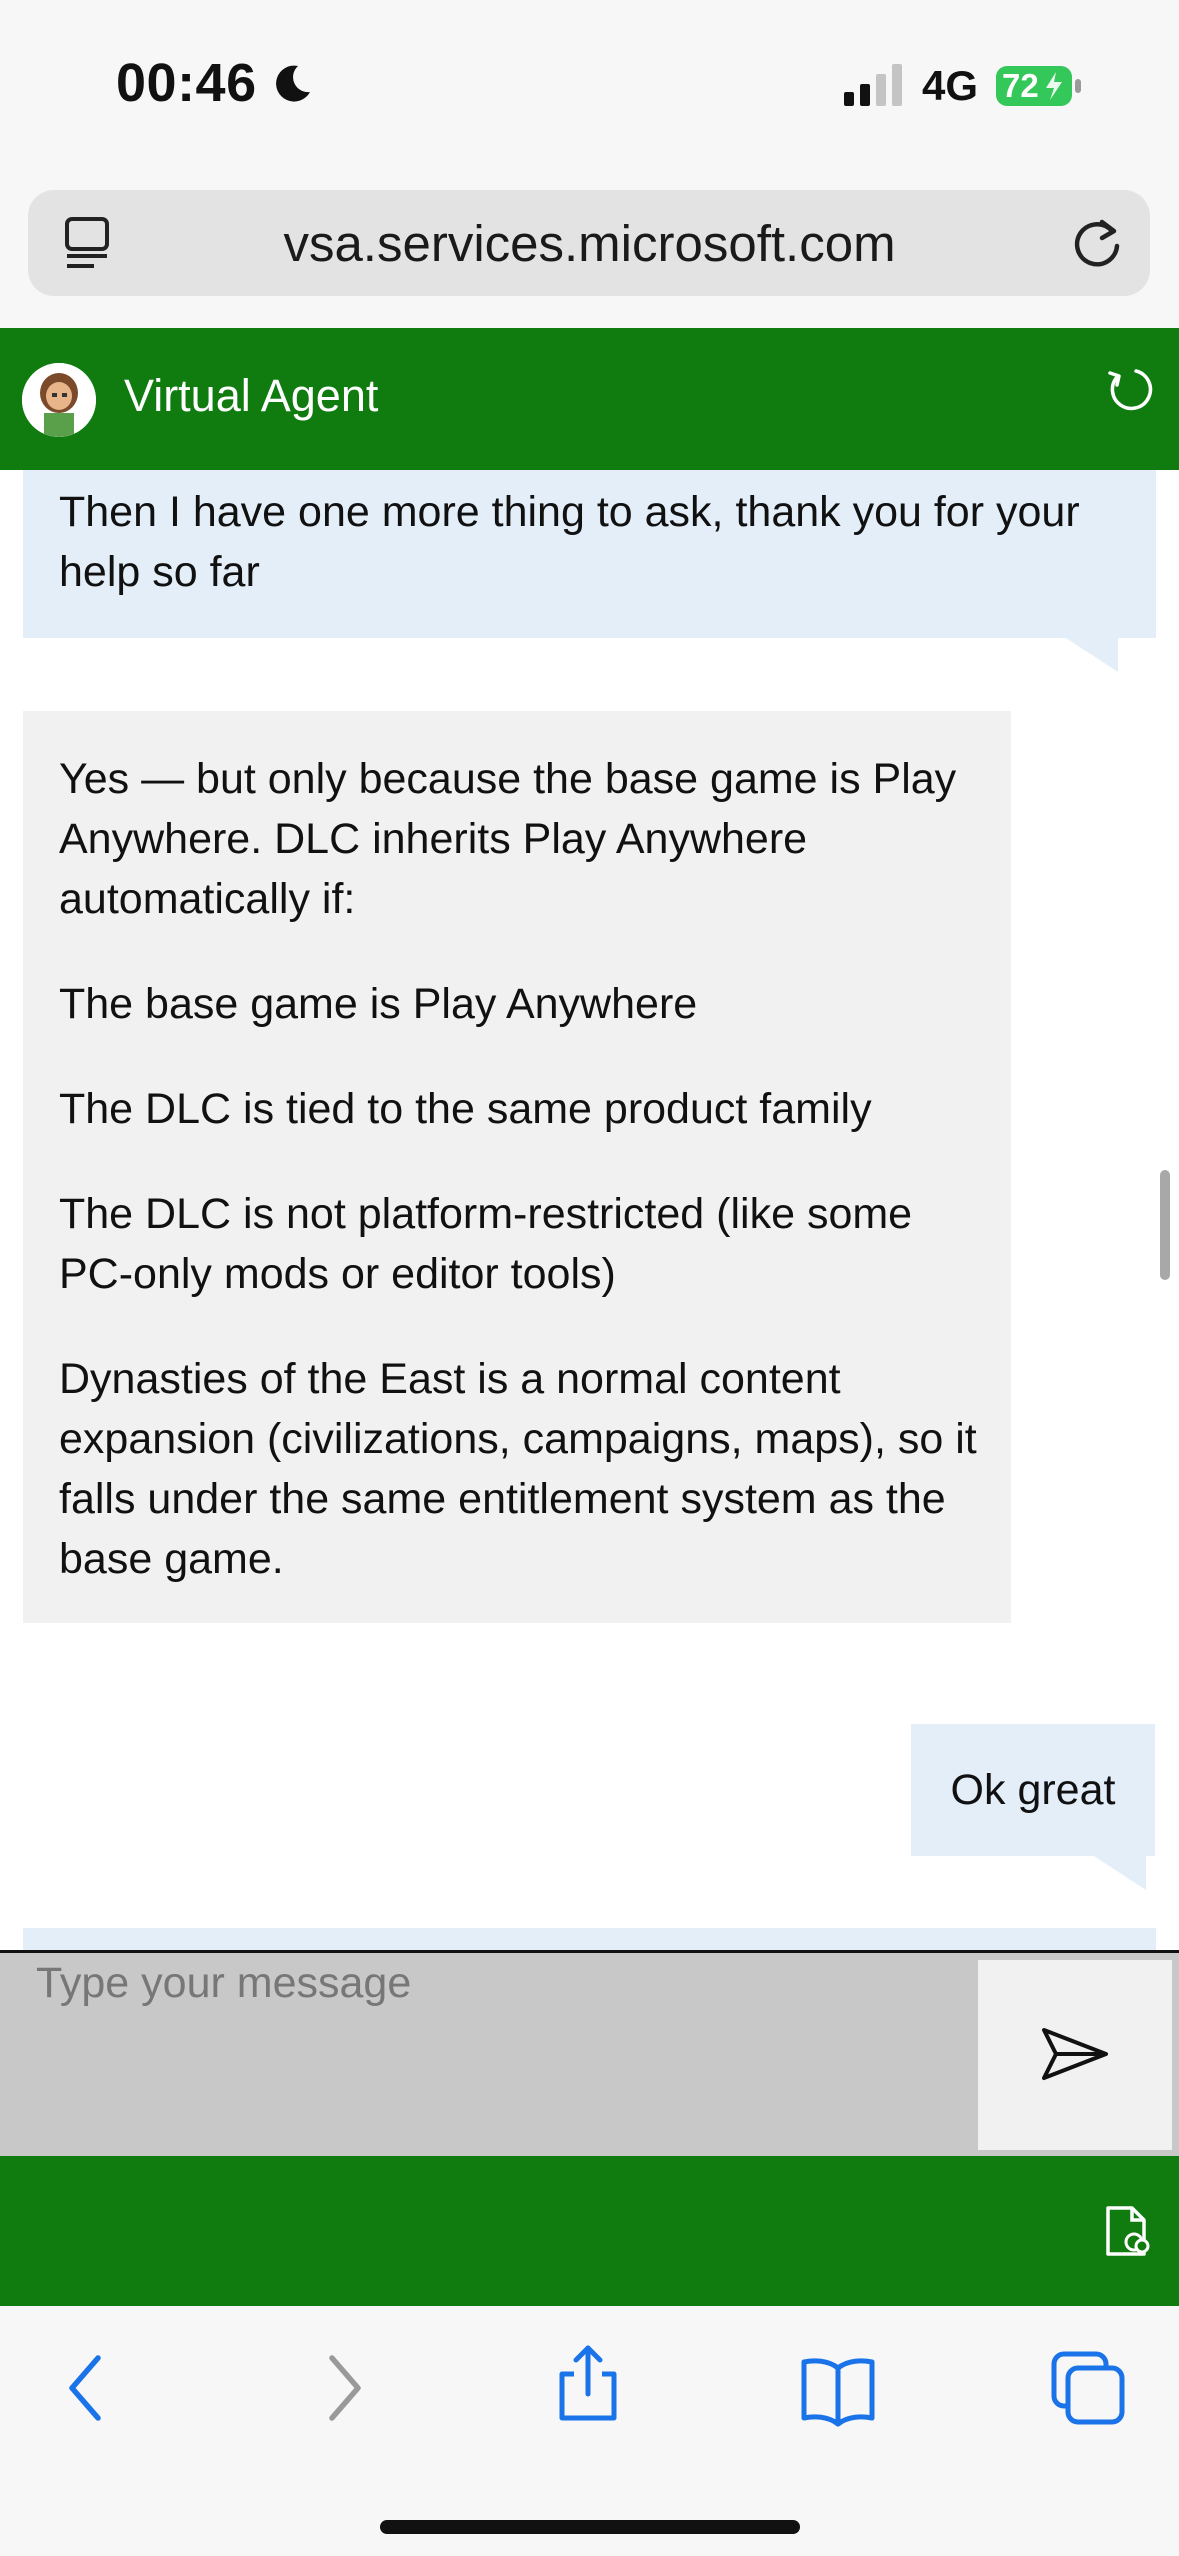 Image resolution: width=1179 pixels, height=2556 pixels. What do you see at coordinates (589, 2231) in the screenshot?
I see `footer-band` at bounding box center [589, 2231].